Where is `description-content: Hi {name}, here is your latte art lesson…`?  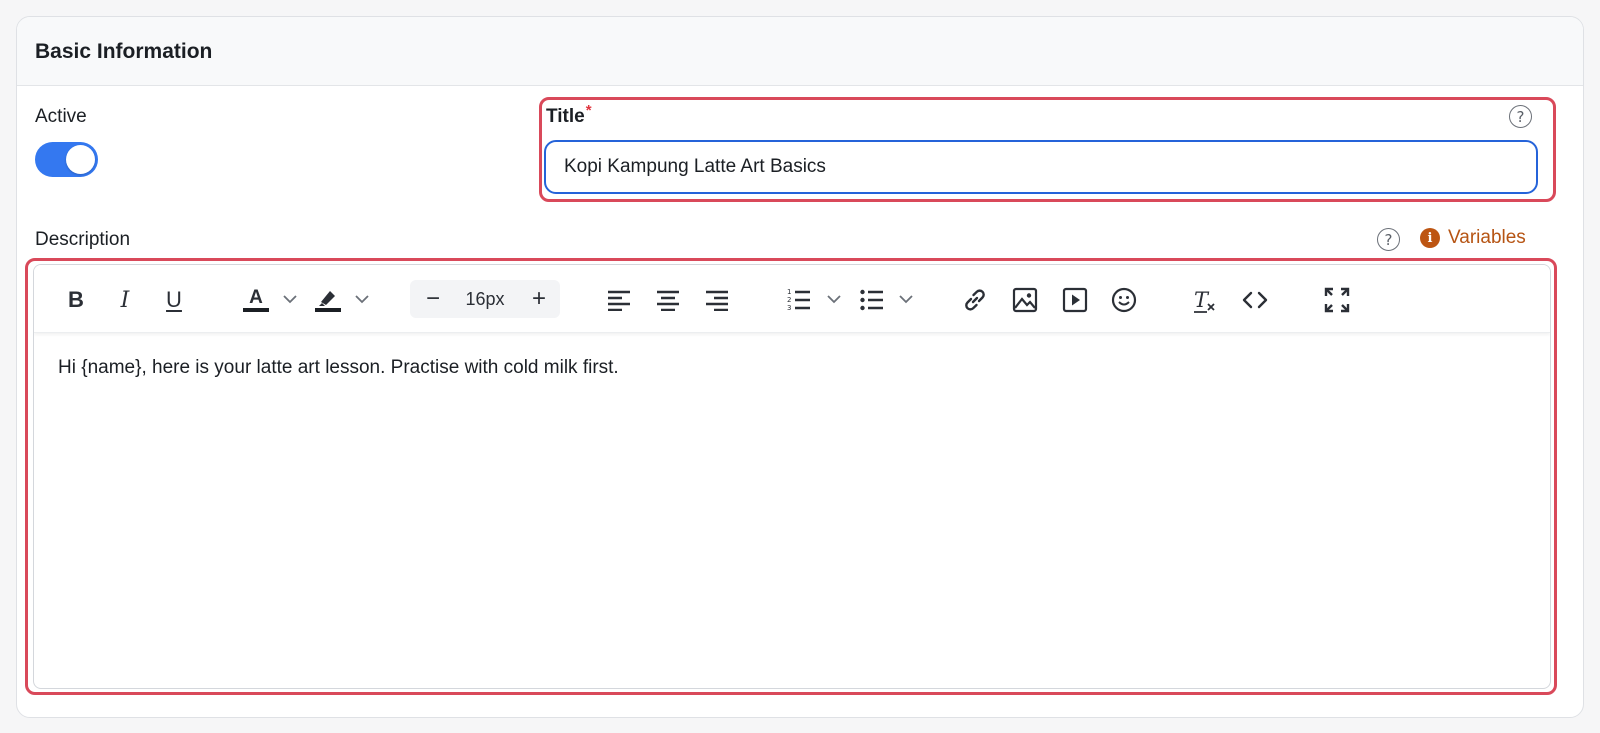 description-content: Hi {name}, here is your latte art lesson… is located at coordinates (338, 368).